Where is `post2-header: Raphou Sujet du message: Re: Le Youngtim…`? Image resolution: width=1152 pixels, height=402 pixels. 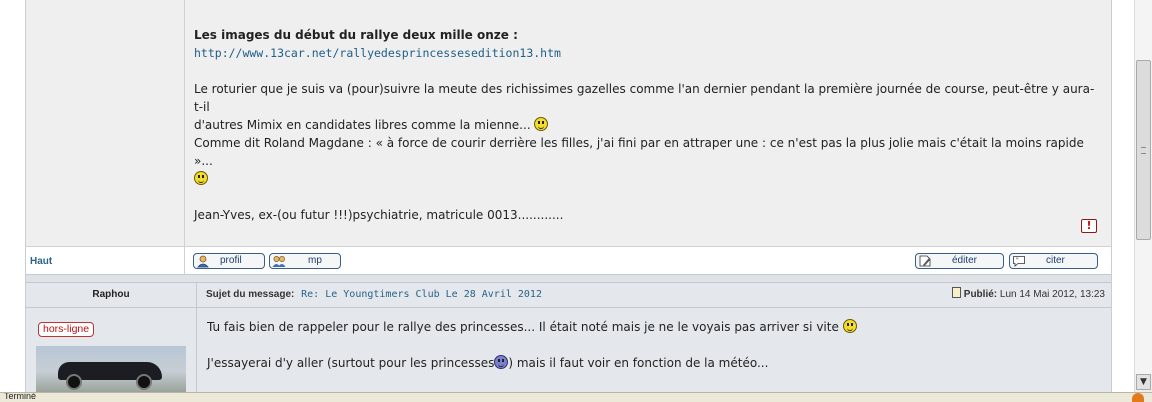 post2-header: Raphou Sujet du message: Re: Le Youngtim… is located at coordinates (568, 295).